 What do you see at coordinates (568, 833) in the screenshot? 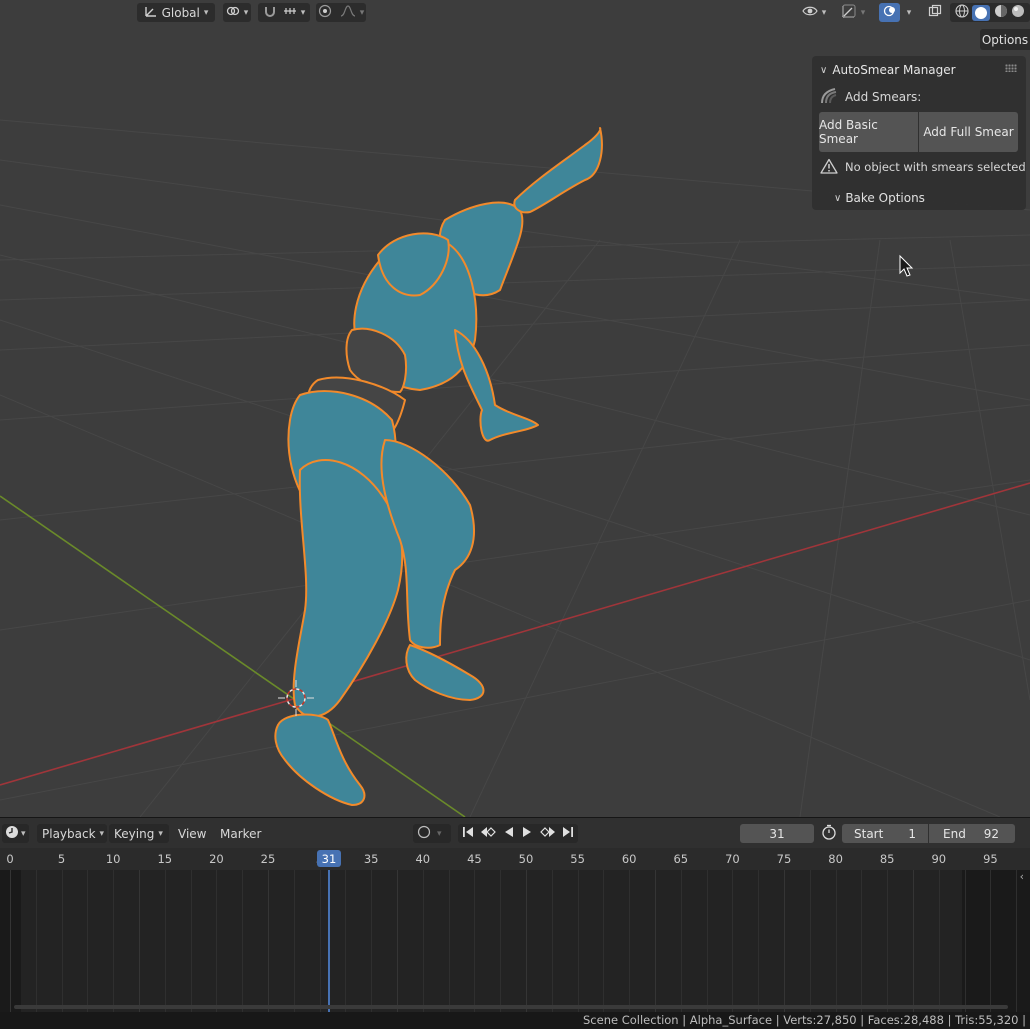
I see `jump-end-icon` at bounding box center [568, 833].